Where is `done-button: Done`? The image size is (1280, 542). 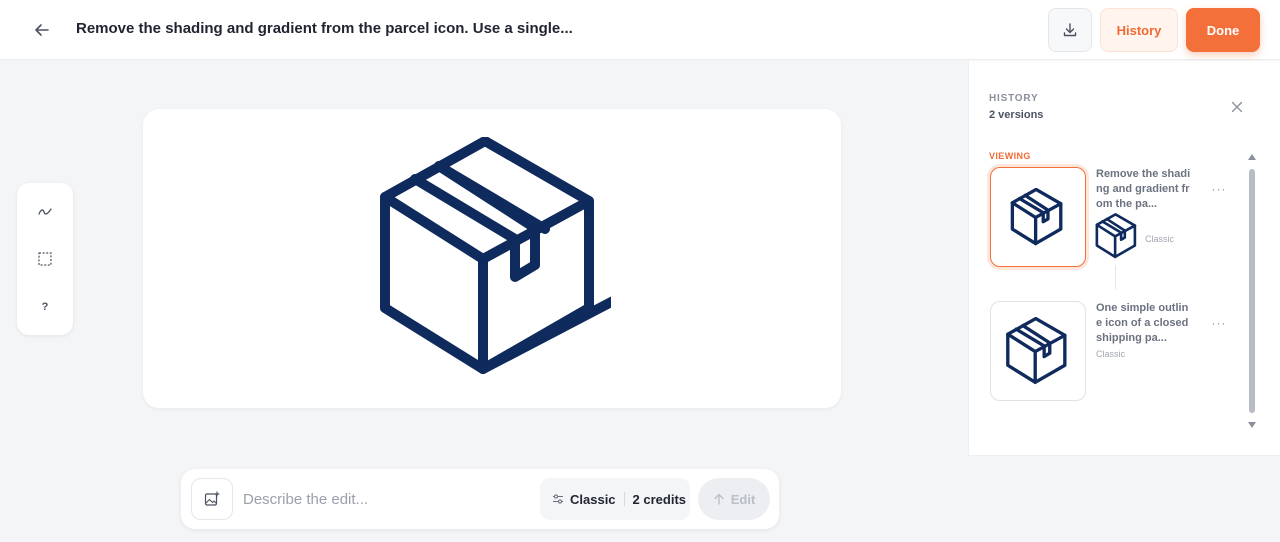 done-button: Done is located at coordinates (1223, 30).